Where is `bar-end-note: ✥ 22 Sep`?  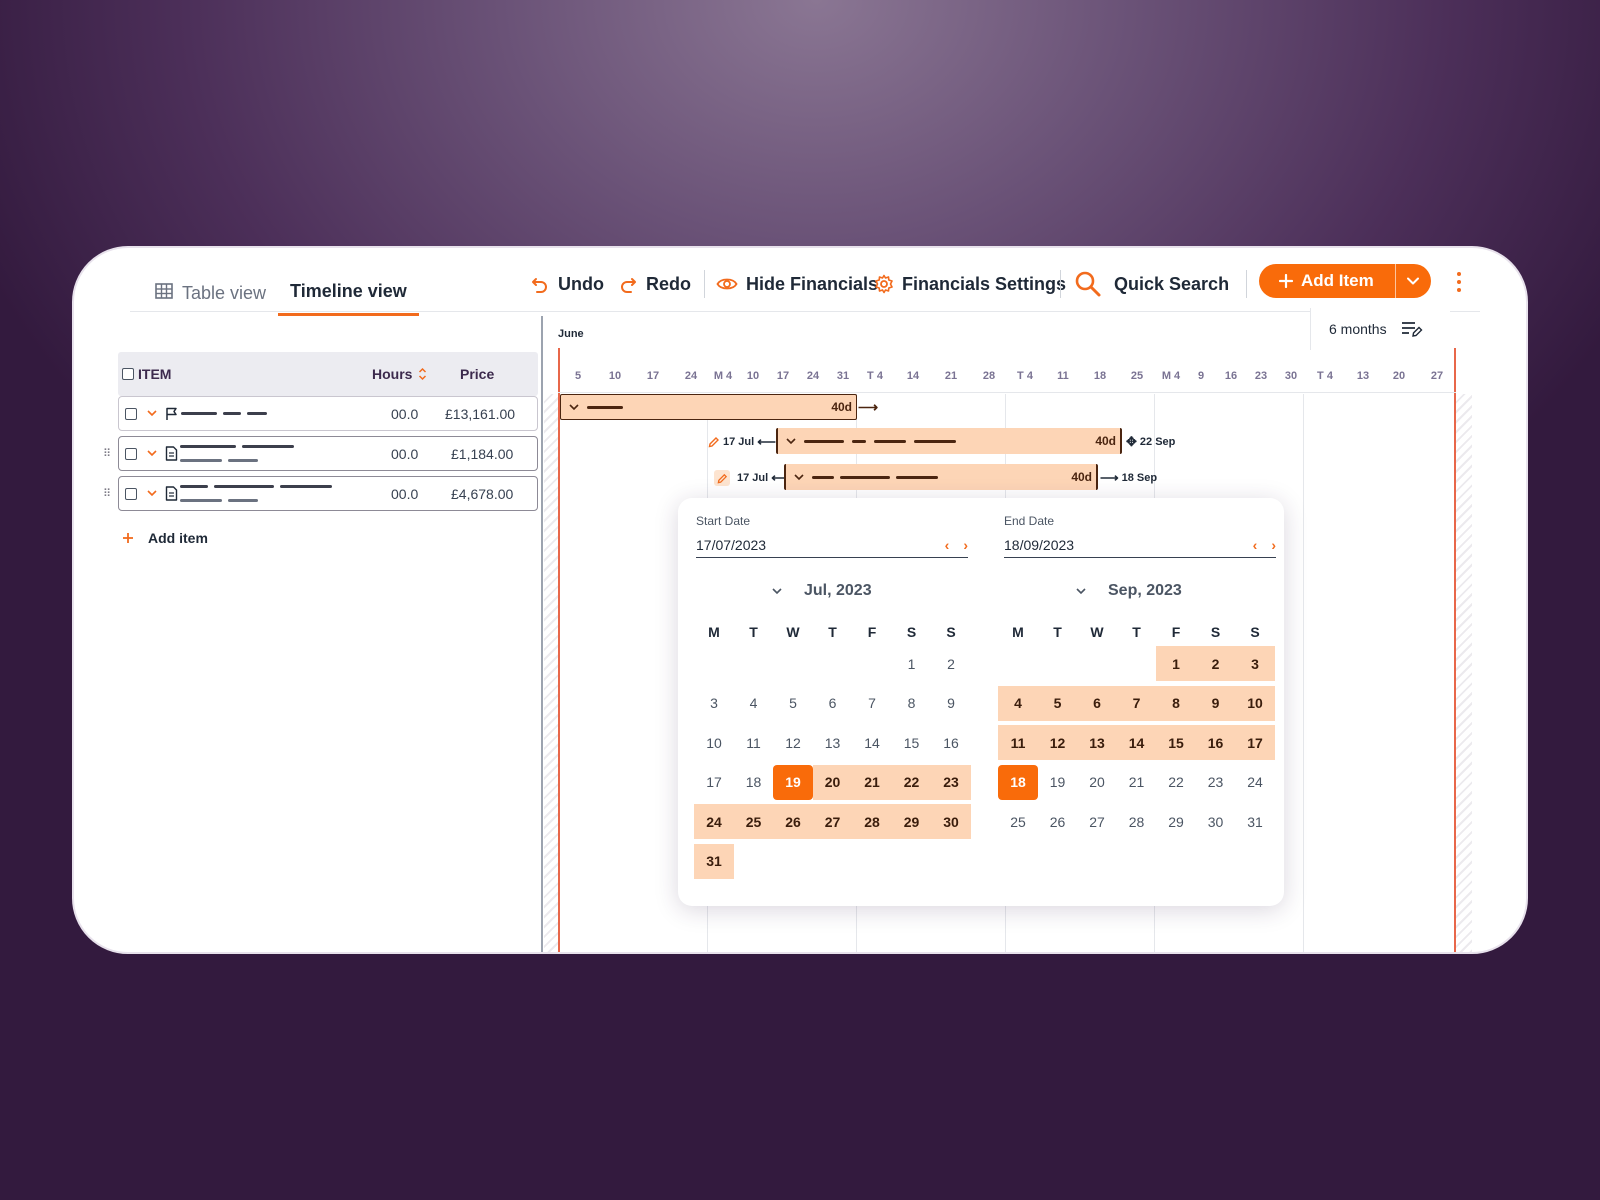 bar-end-note: ✥ 22 Sep is located at coordinates (1150, 442).